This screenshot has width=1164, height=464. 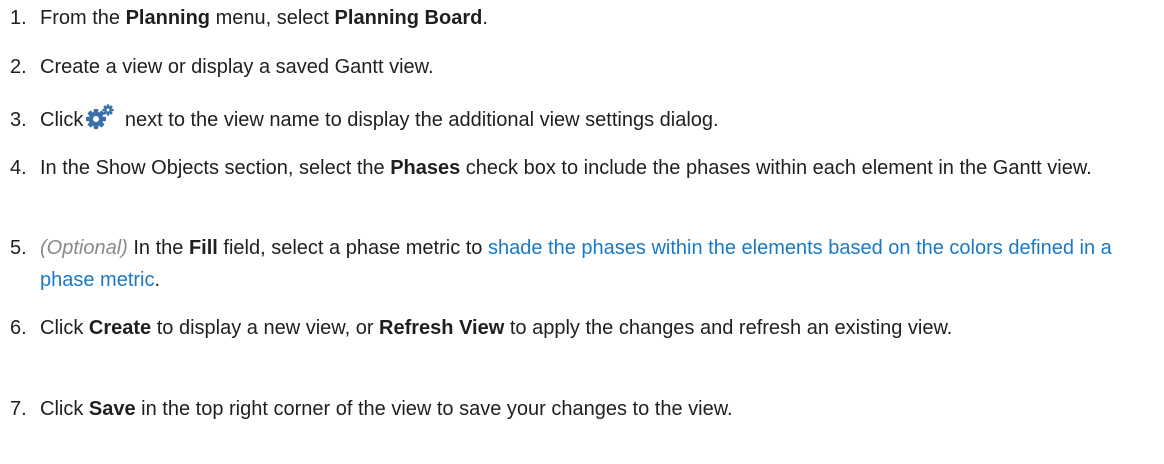 I want to click on save-button-name: Save, so click(x=112, y=409).